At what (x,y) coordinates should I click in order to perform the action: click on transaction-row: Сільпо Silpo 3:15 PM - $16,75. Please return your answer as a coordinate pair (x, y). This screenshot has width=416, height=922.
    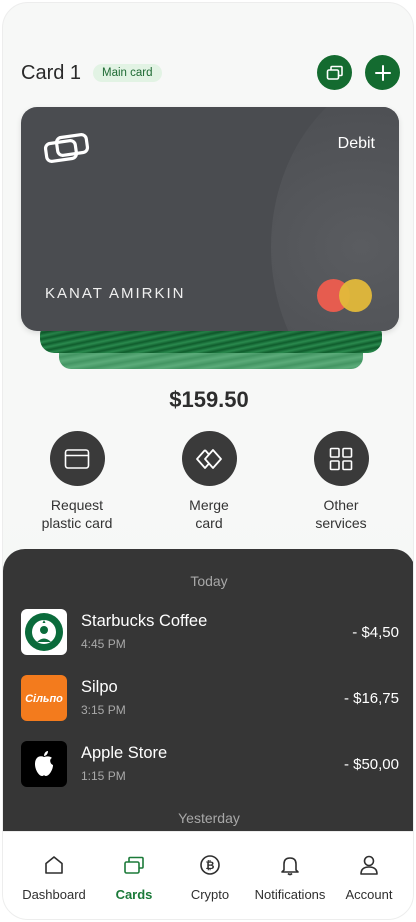
    Looking at the image, I should click on (210, 699).